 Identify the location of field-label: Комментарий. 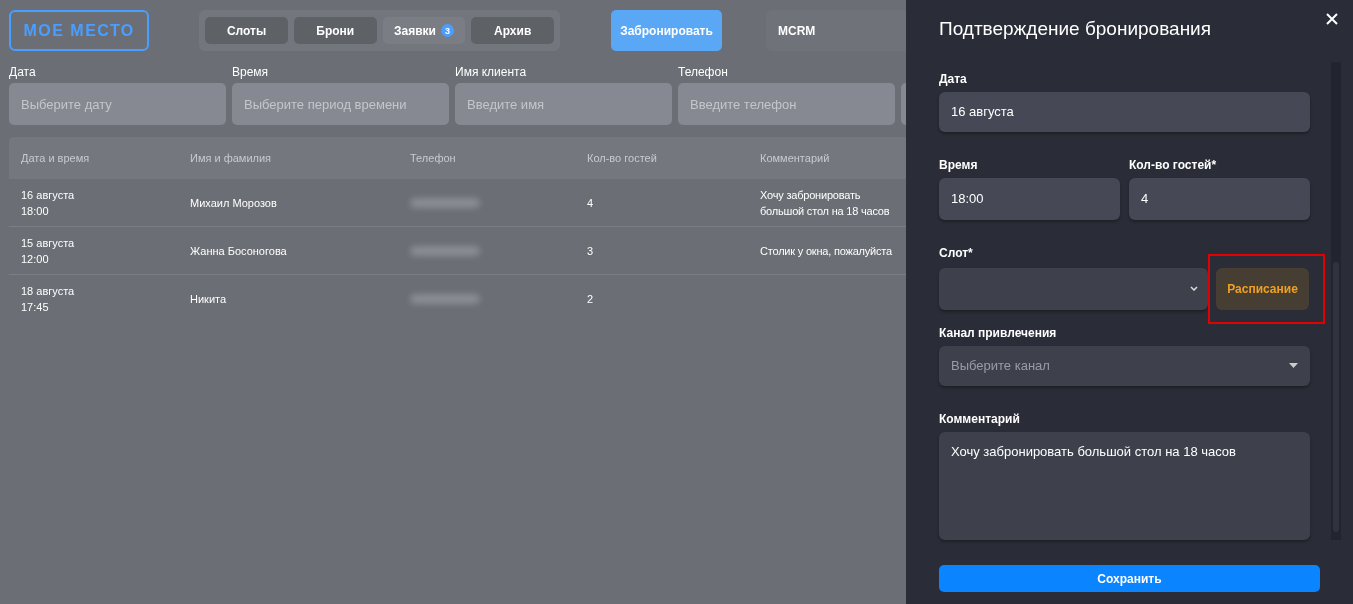
(980, 418).